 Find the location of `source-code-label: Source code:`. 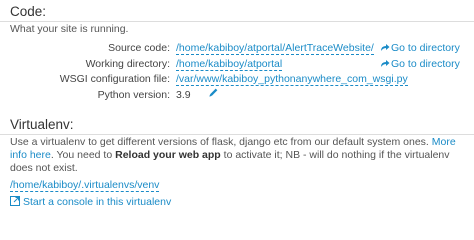

source-code-label: Source code: is located at coordinates (139, 48).